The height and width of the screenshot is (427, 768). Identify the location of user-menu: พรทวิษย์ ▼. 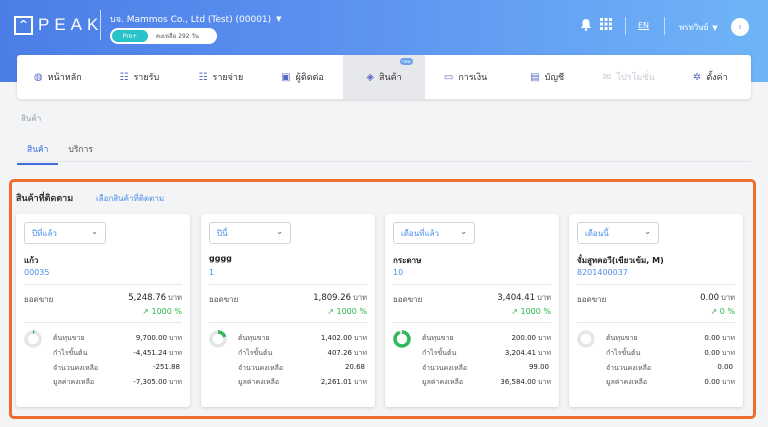
(698, 27).